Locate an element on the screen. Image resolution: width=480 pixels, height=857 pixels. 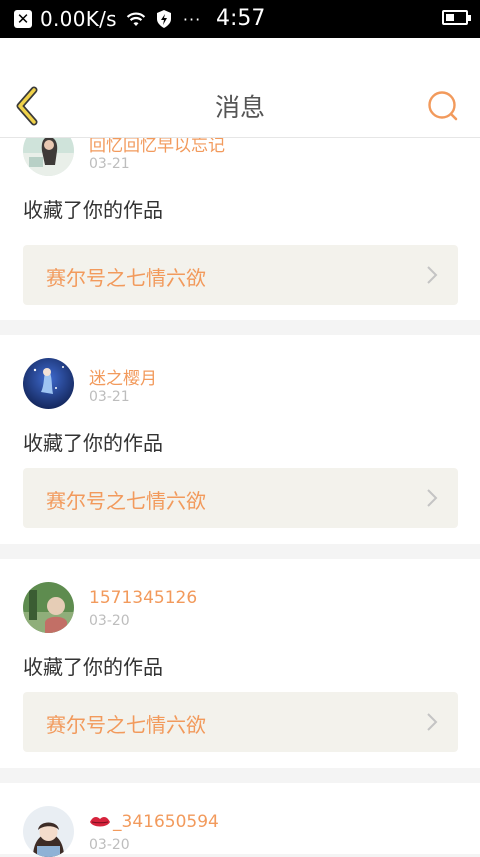
search-icon is located at coordinates (443, 106).